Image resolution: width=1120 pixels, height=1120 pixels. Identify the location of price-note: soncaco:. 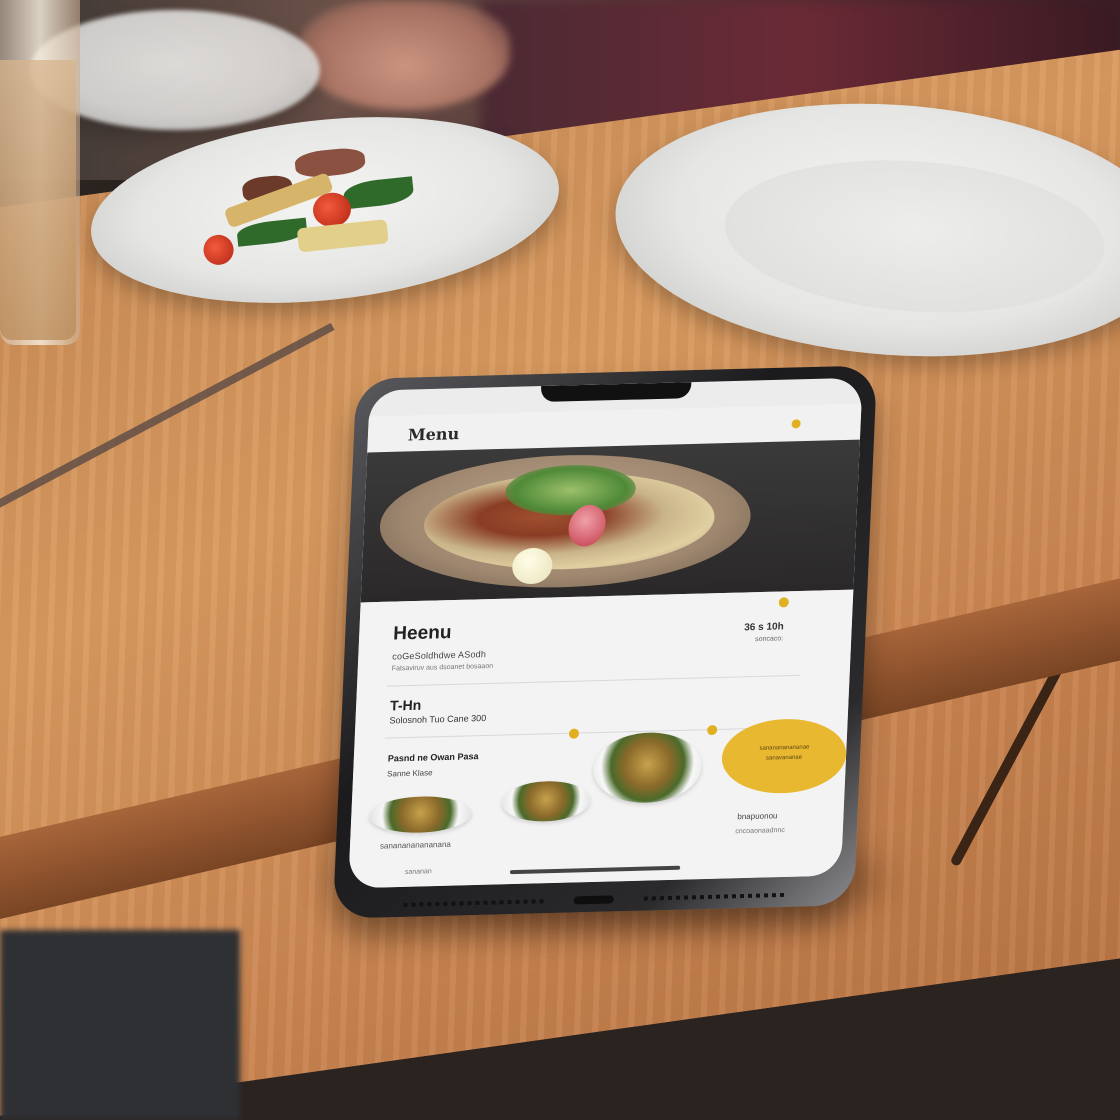
(769, 639).